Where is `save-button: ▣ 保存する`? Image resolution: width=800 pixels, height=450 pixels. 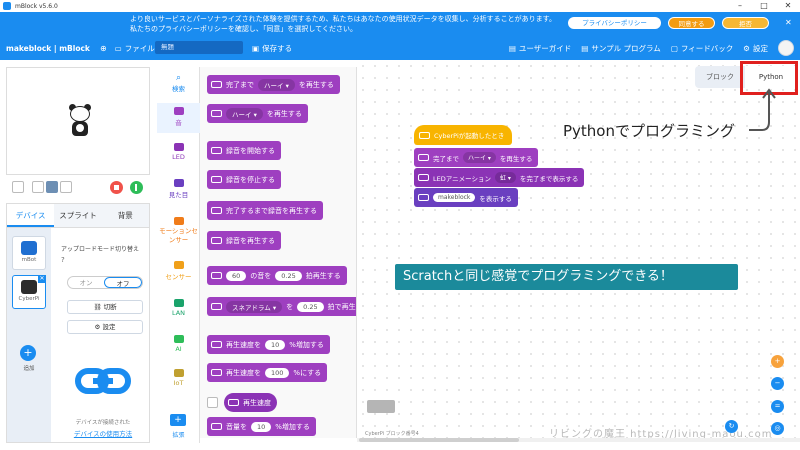
save-button: ▣ 保存する is located at coordinates (272, 48).